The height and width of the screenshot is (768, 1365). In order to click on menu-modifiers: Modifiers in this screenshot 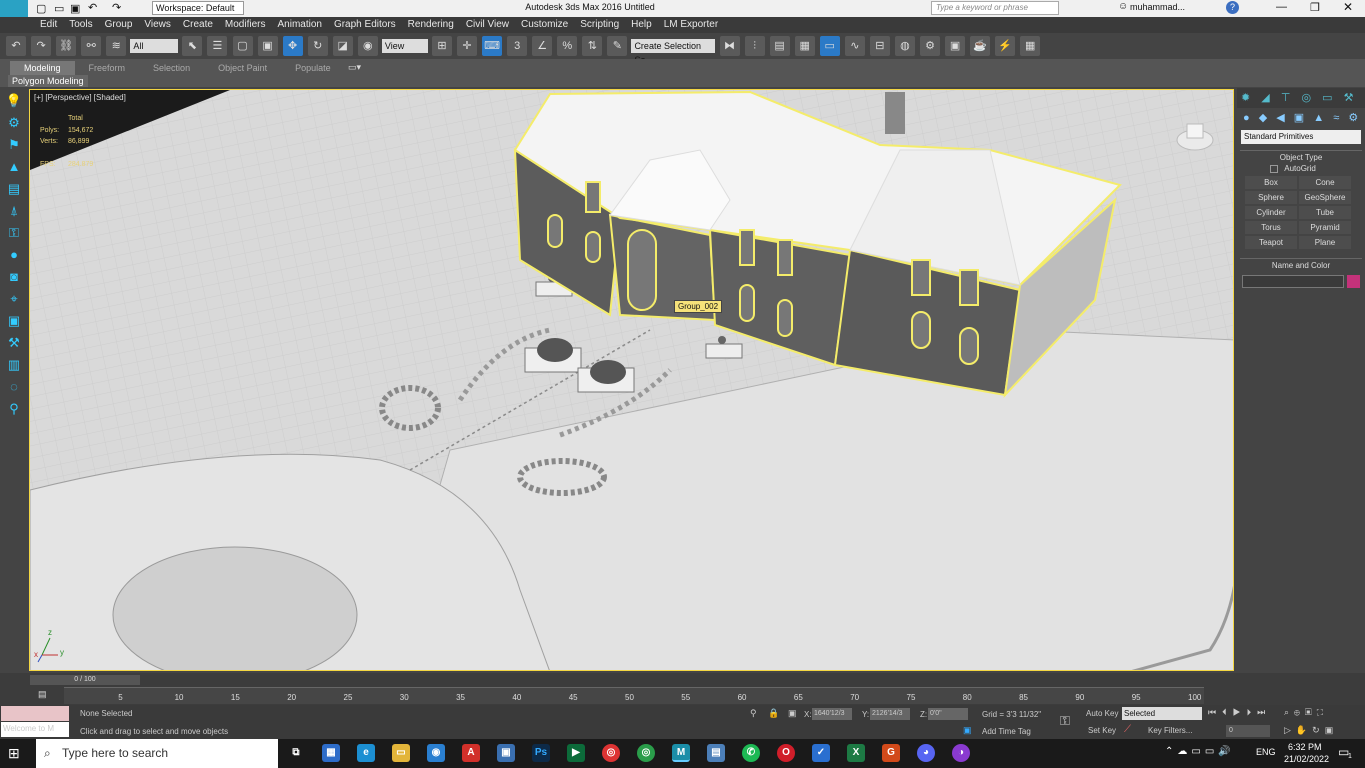, I will do `click(245, 25)`.